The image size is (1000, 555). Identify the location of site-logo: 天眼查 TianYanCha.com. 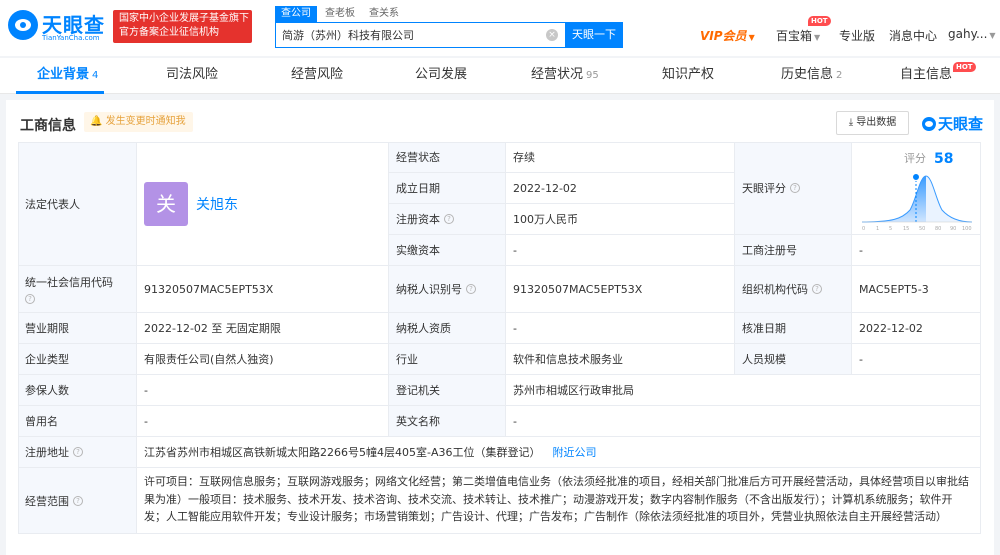
(59, 26).